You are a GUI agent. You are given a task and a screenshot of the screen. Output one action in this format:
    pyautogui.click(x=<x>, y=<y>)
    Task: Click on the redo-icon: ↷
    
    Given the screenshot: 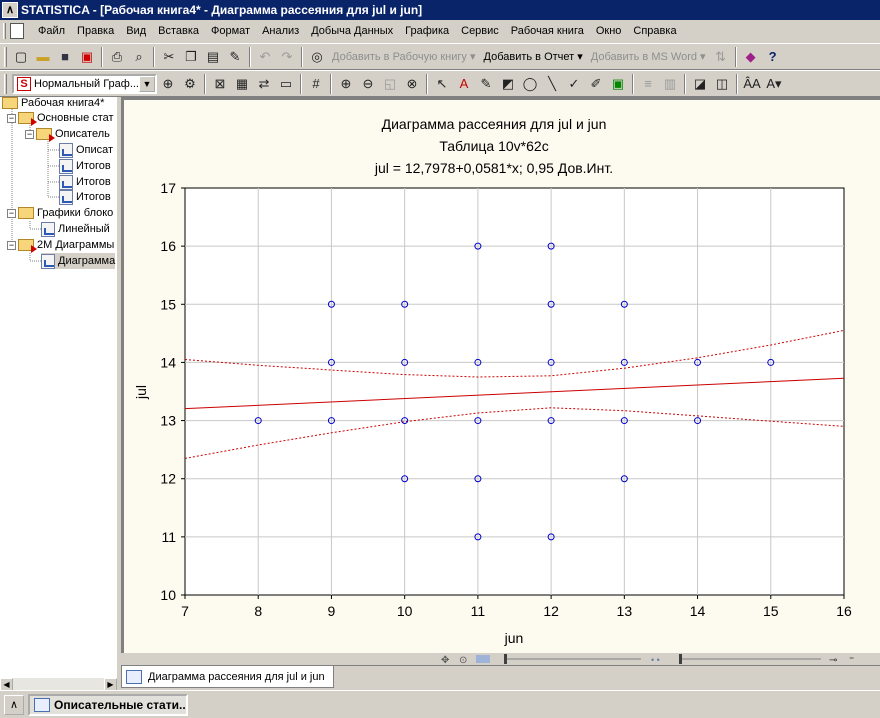 What is the action you would take?
    pyautogui.click(x=287, y=57)
    